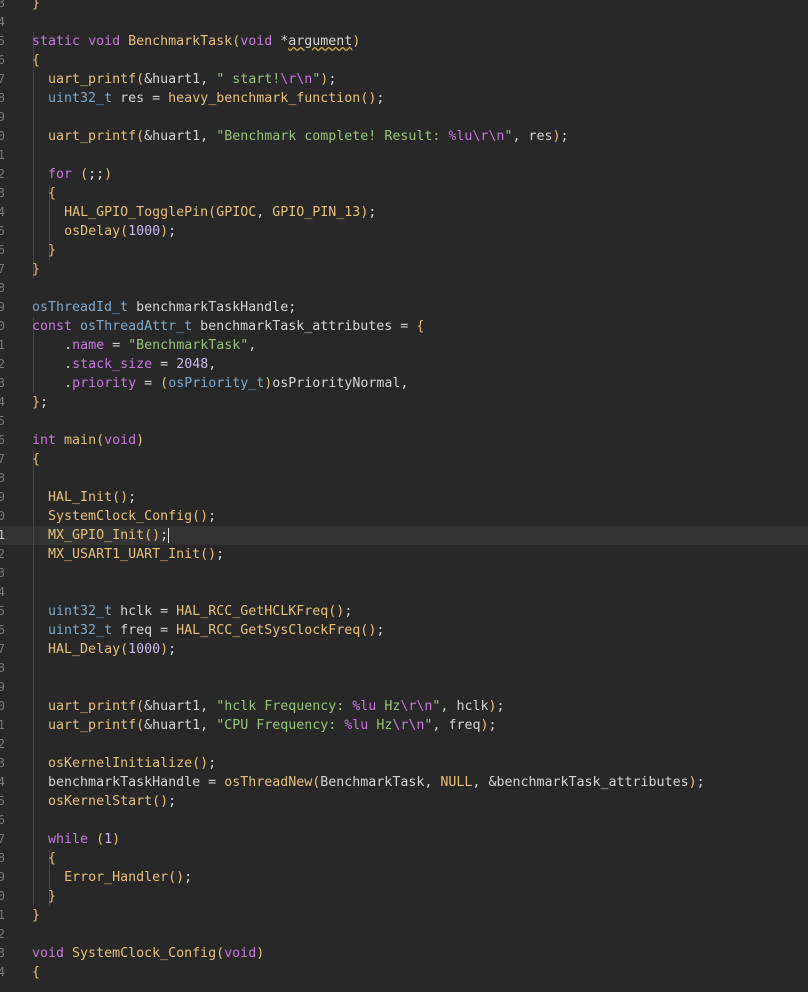 The image size is (808, 992). What do you see at coordinates (104, 231) in the screenshot?
I see `code-text: osDelay(1000);` at bounding box center [104, 231].